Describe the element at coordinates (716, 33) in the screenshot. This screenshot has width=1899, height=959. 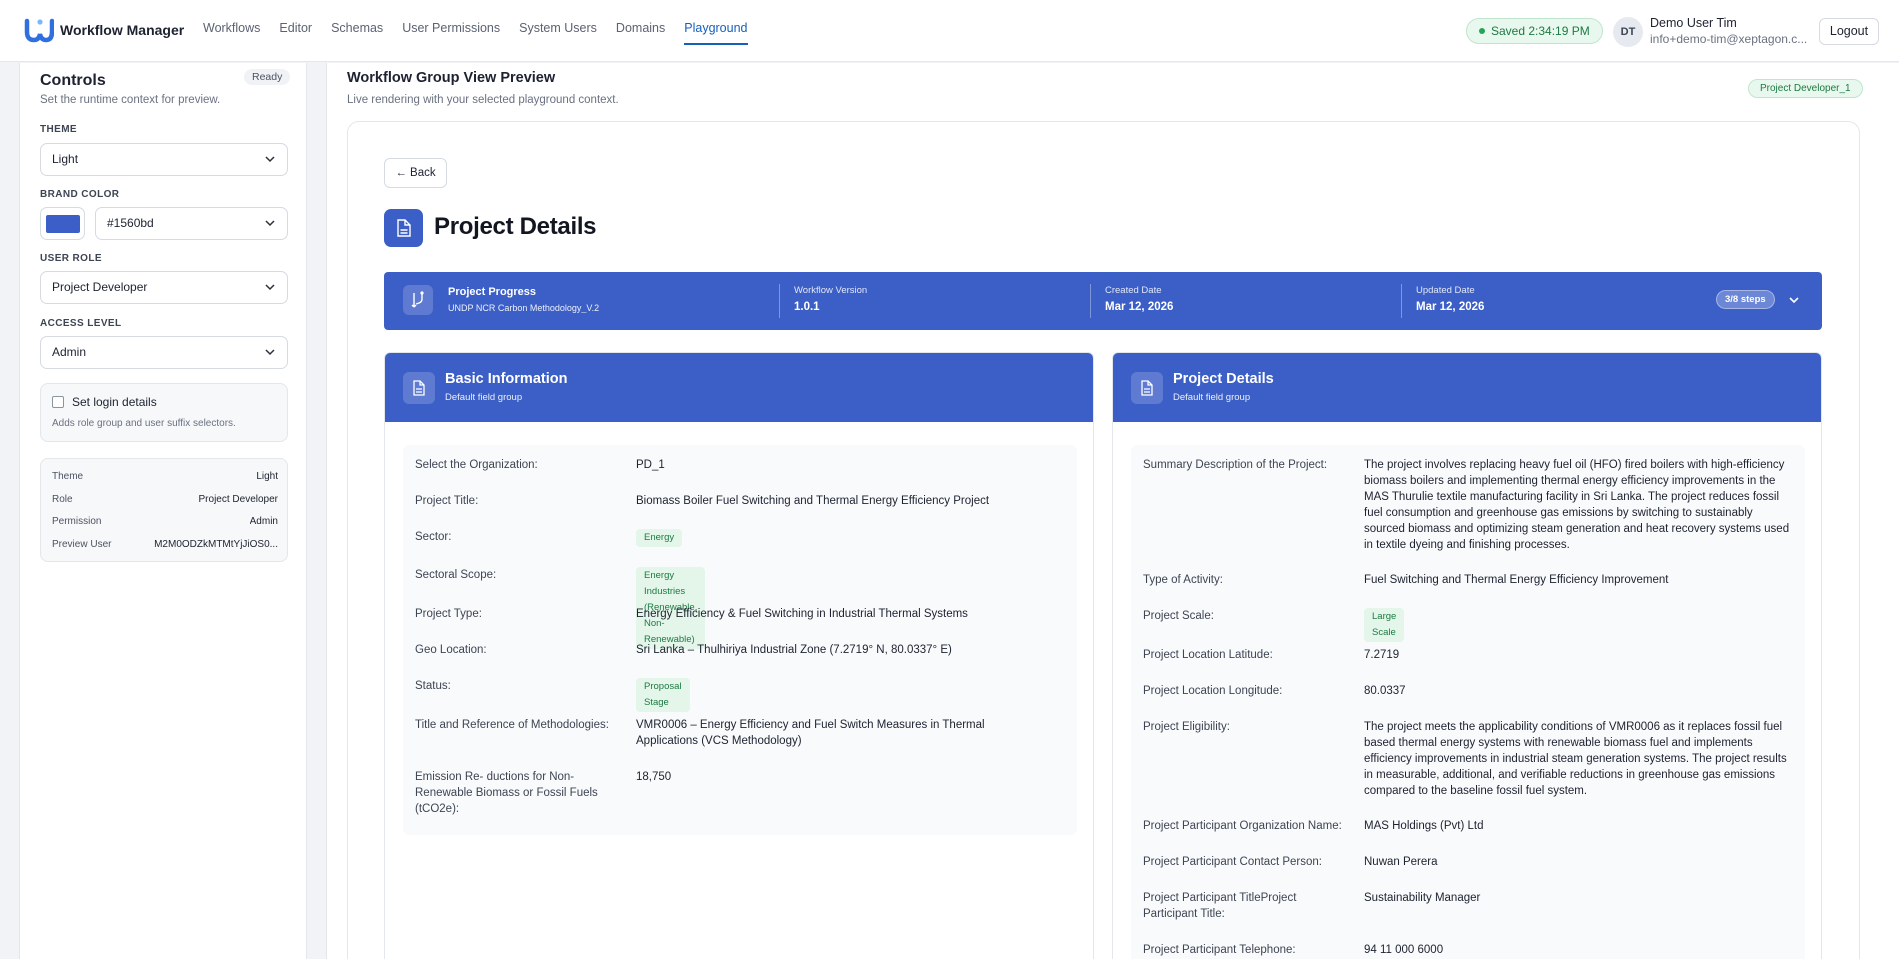
I see `nav-playground: Playground` at that location.